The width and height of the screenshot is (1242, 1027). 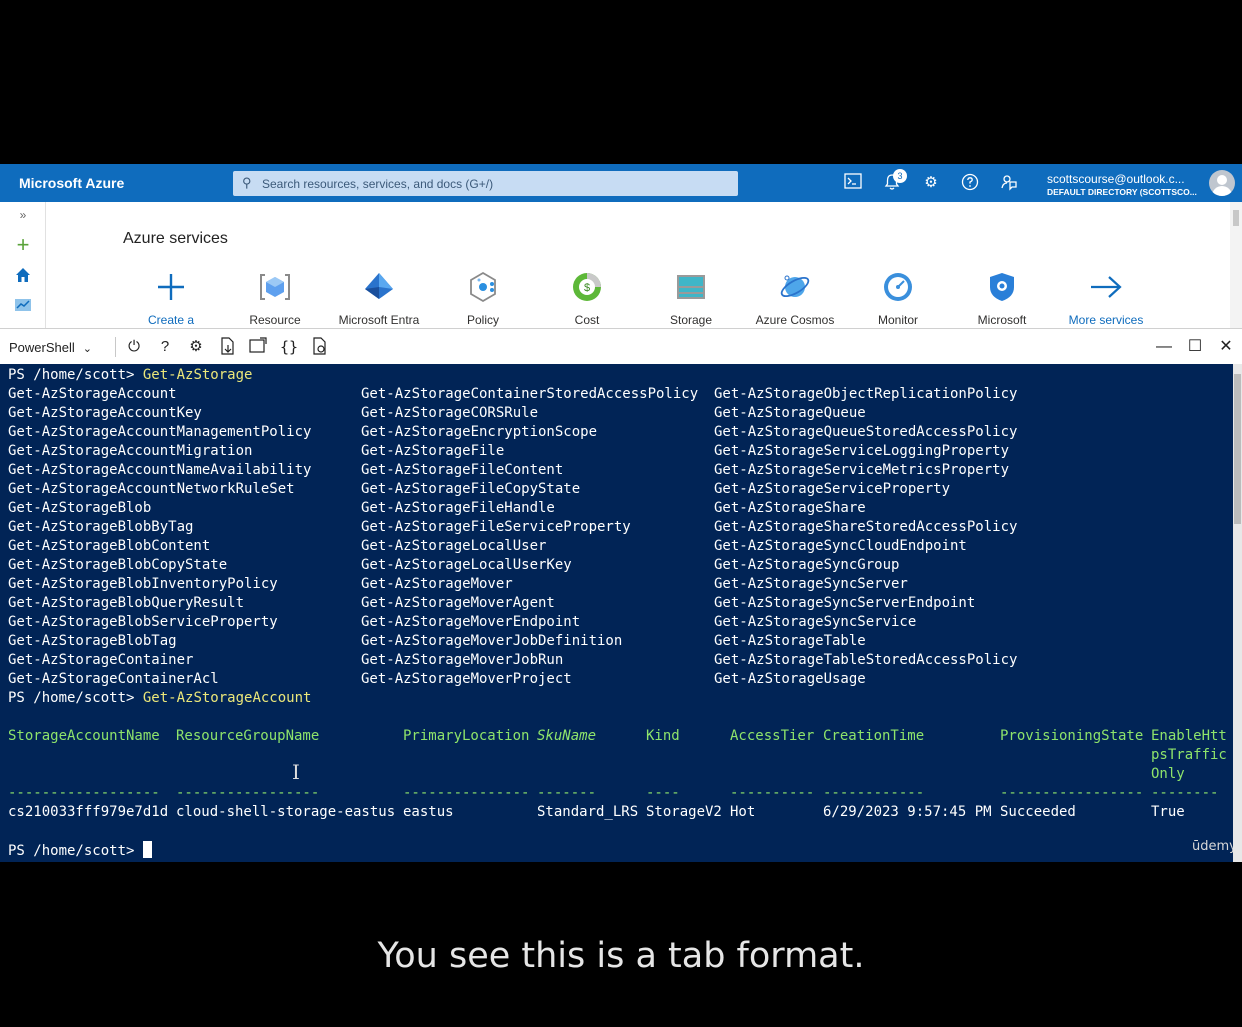 I want to click on feedback-icon, so click(x=1009, y=183).